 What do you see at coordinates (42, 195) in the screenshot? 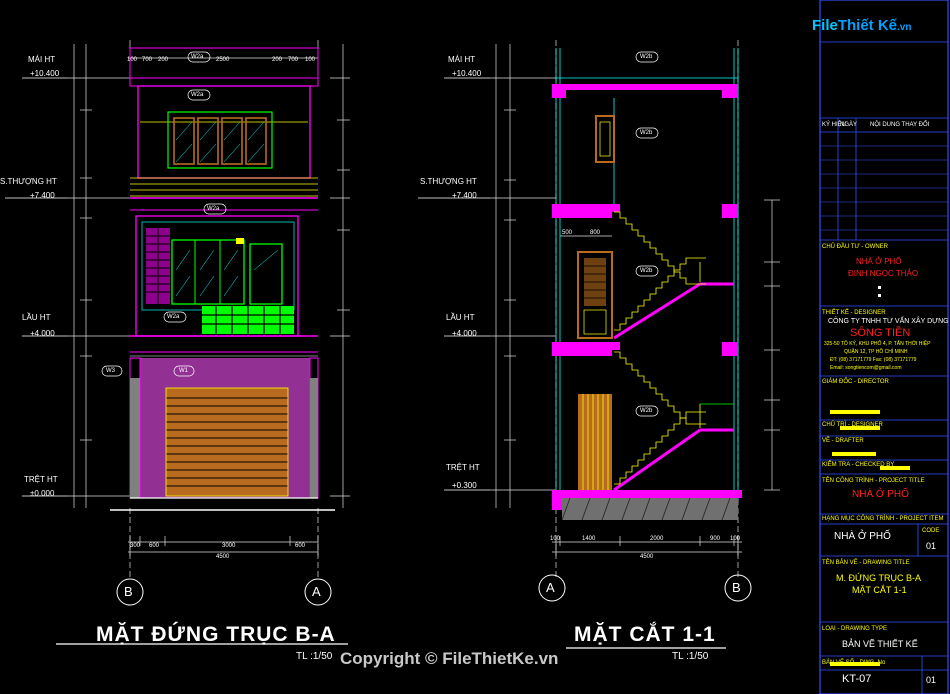
I see `elev-level-2-value: +7.400` at bounding box center [42, 195].